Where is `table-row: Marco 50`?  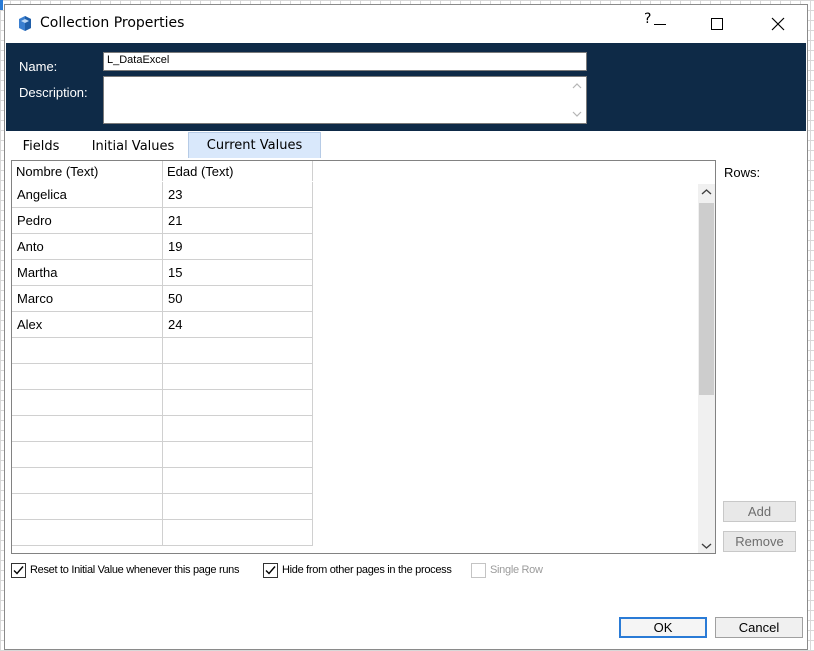
table-row: Marco 50 is located at coordinates (162, 299).